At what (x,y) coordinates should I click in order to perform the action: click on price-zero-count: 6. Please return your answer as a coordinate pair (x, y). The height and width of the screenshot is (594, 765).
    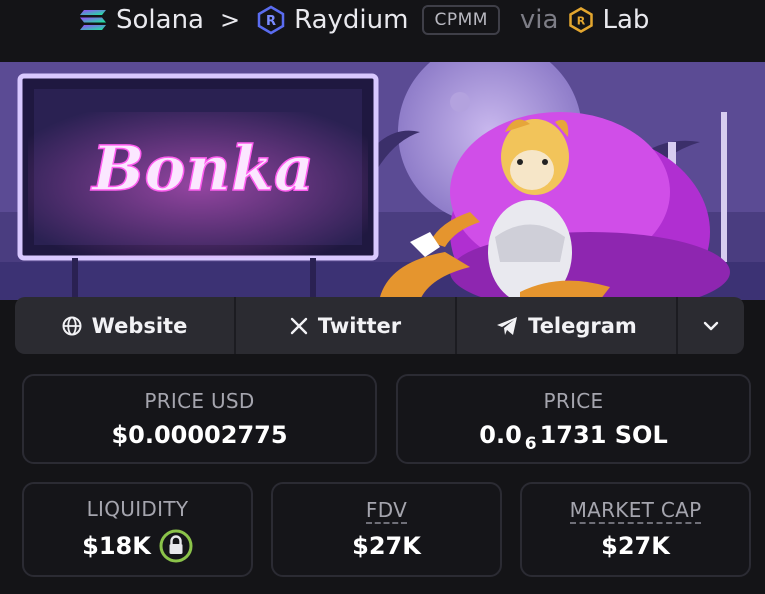
    Looking at the image, I should click on (530, 444).